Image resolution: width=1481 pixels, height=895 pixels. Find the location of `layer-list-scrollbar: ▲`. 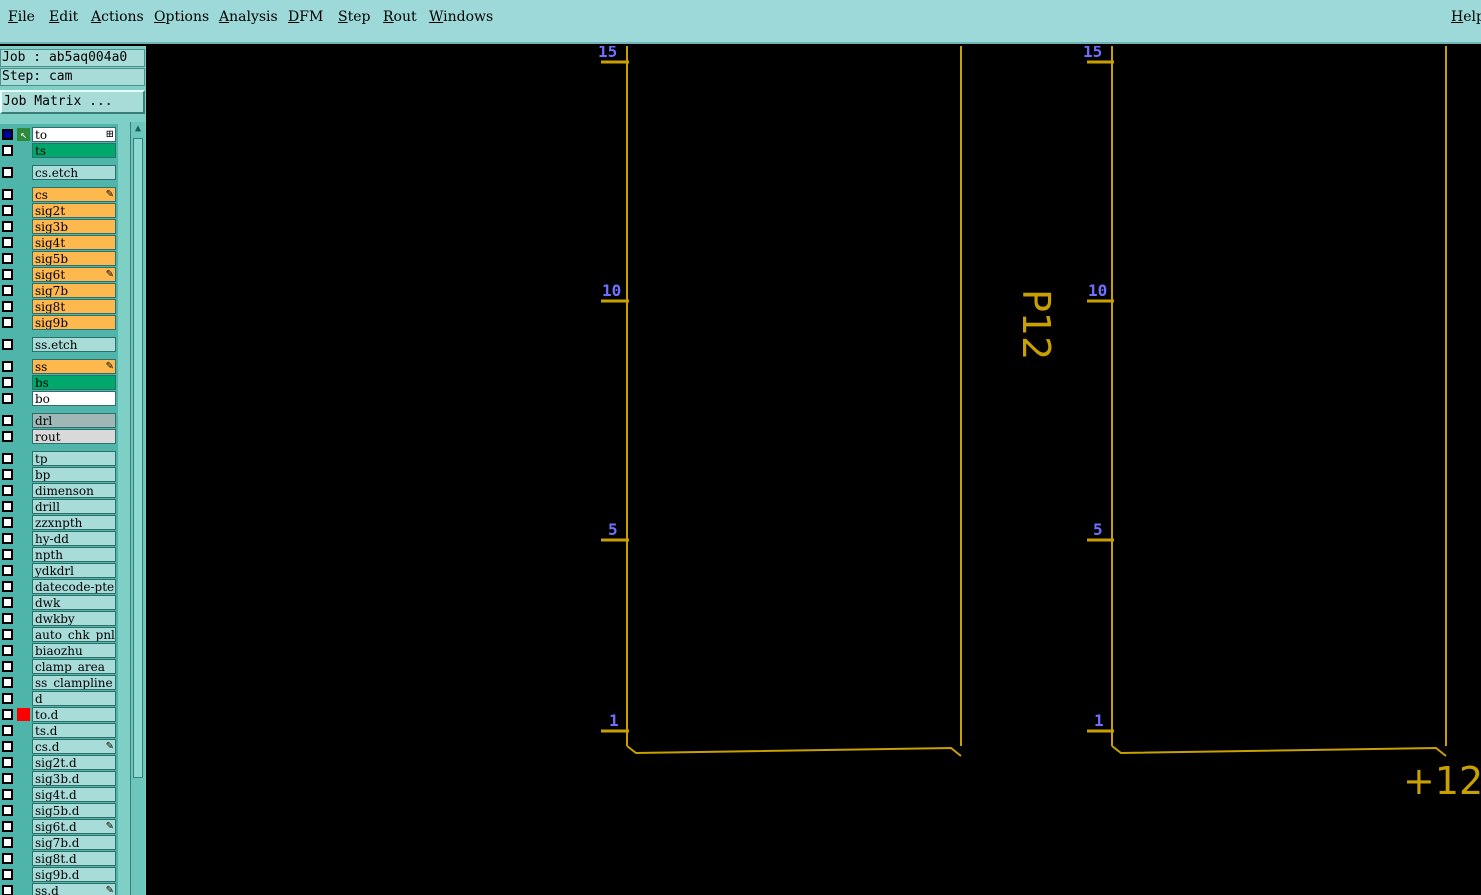

layer-list-scrollbar: ▲ is located at coordinates (137, 508).